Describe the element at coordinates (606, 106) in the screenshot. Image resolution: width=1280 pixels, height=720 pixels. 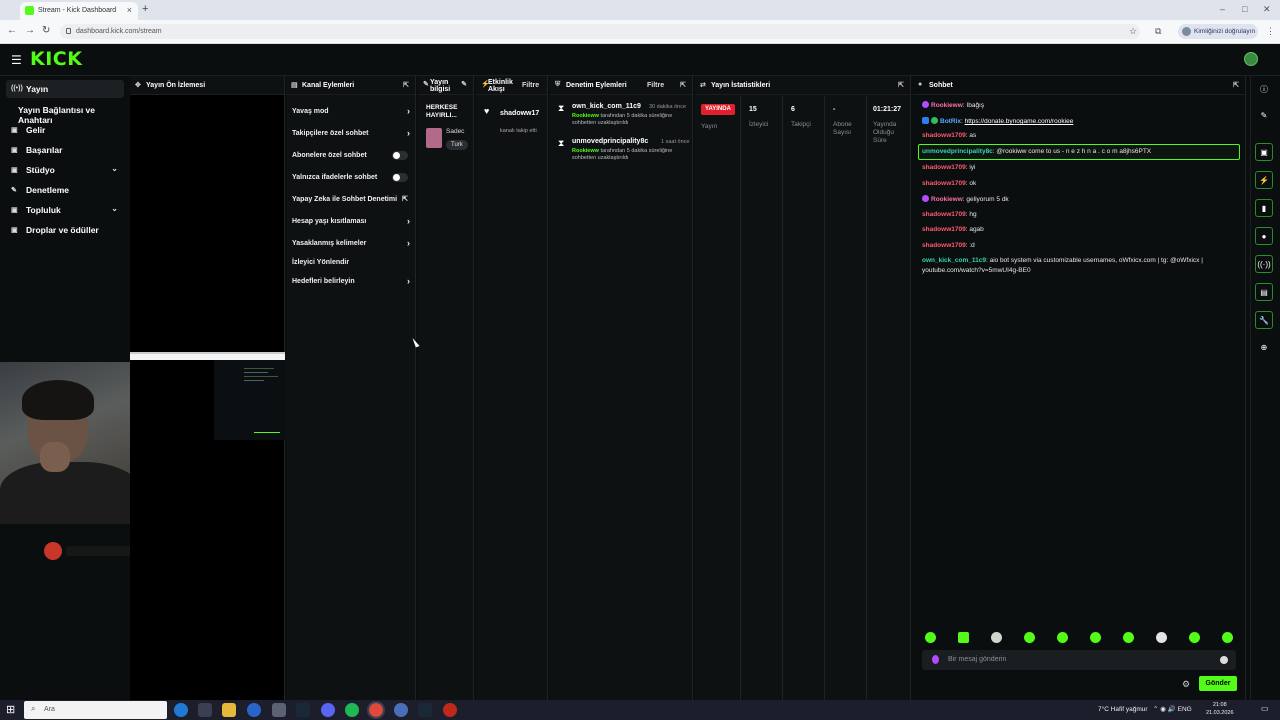
I see `moderated-user: own_kick_com_11c9` at that location.